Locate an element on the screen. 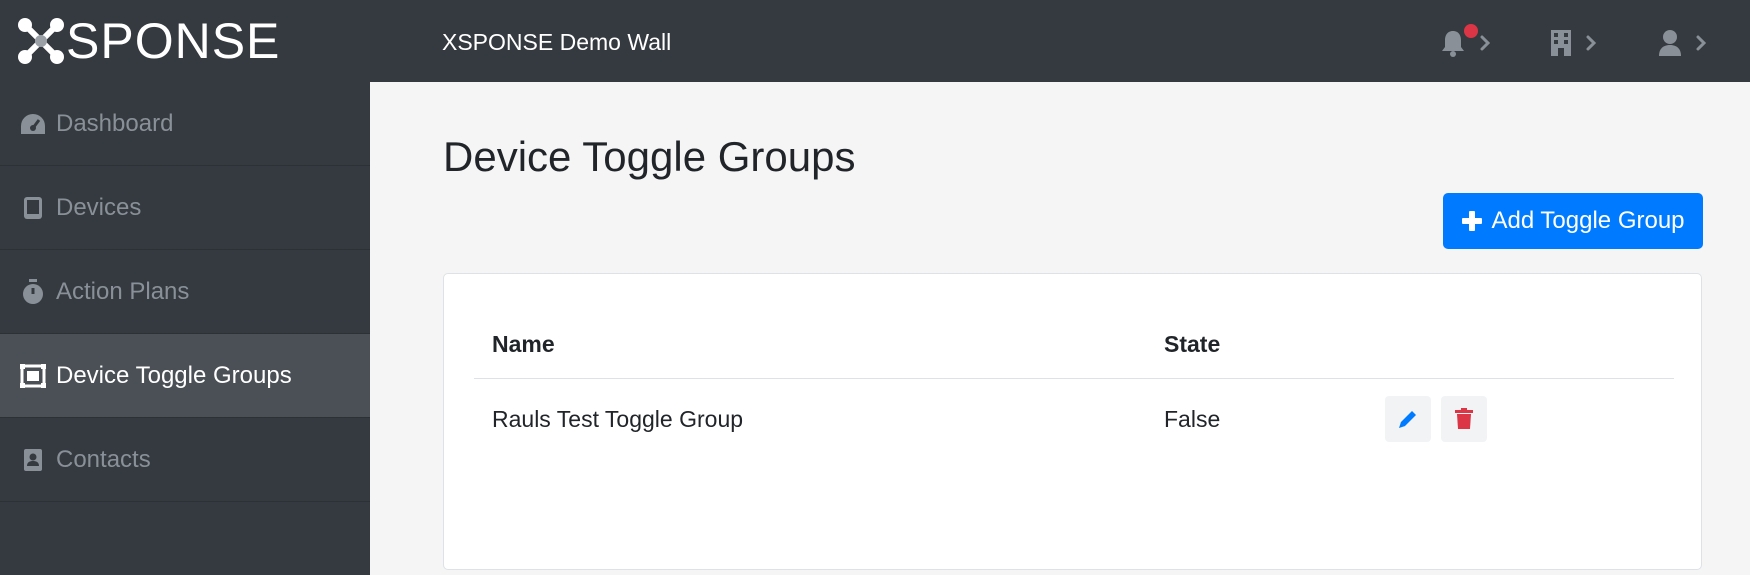 The image size is (1750, 575). notifications-dropdown is located at coordinates (1466, 42).